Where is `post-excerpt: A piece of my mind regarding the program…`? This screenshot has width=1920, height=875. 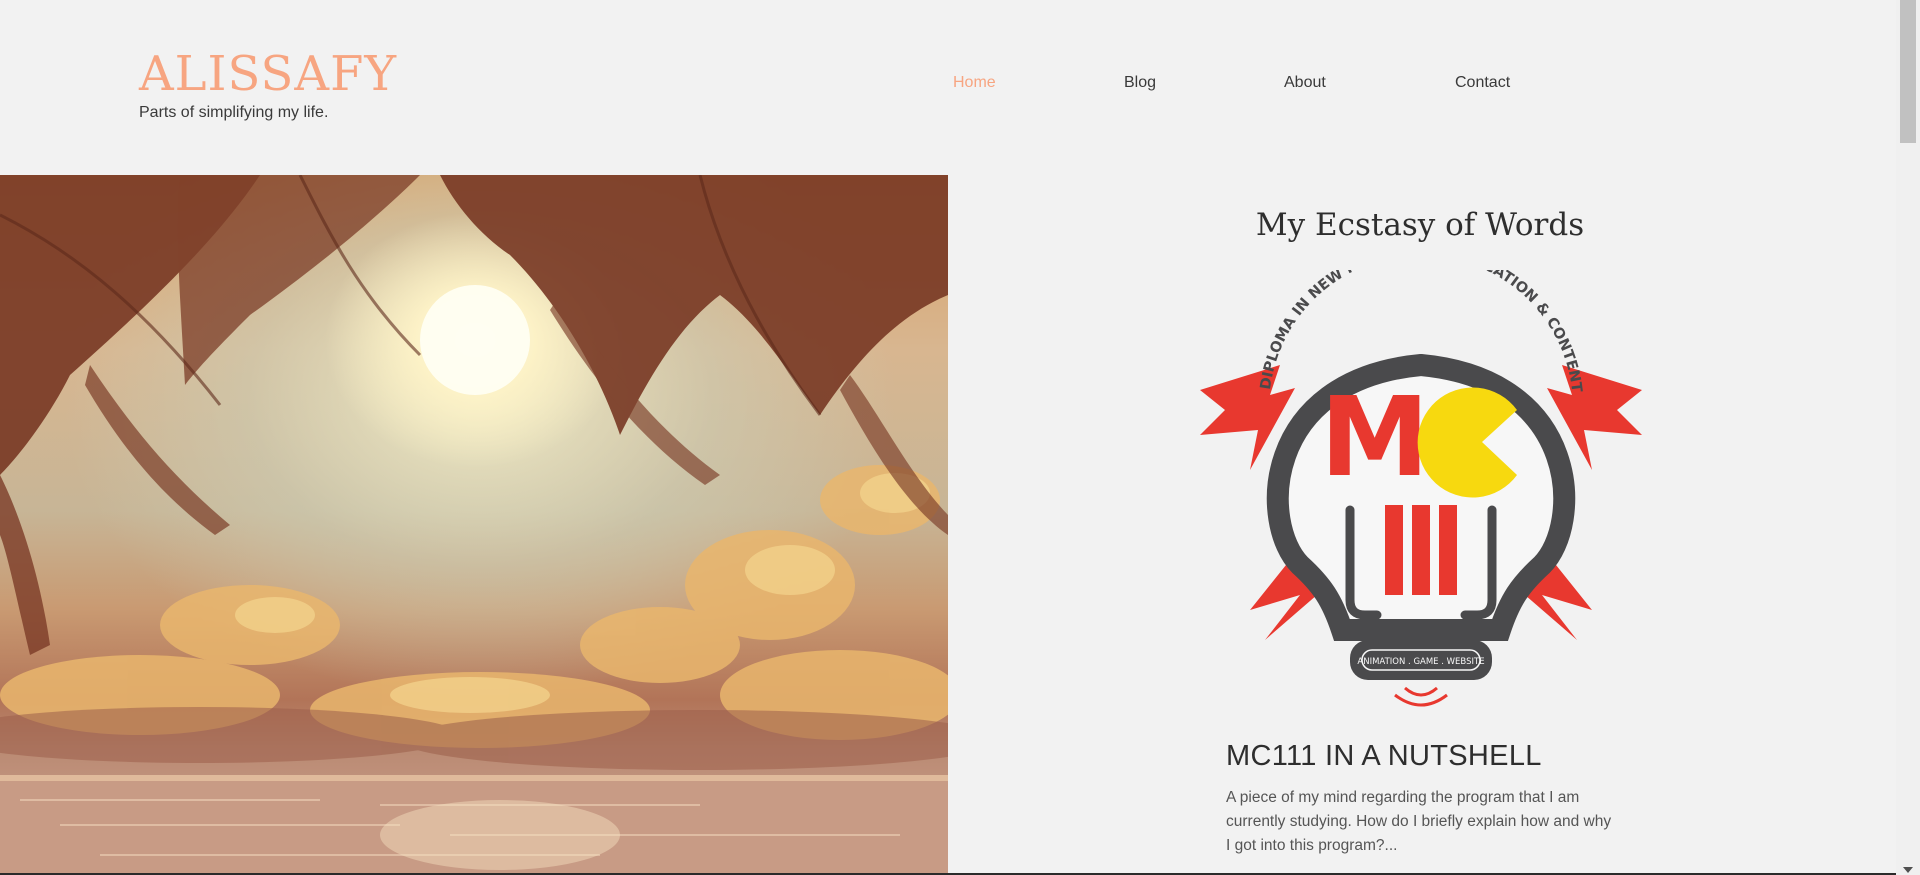
post-excerpt: A piece of my mind regarding the program… is located at coordinates (1419, 821).